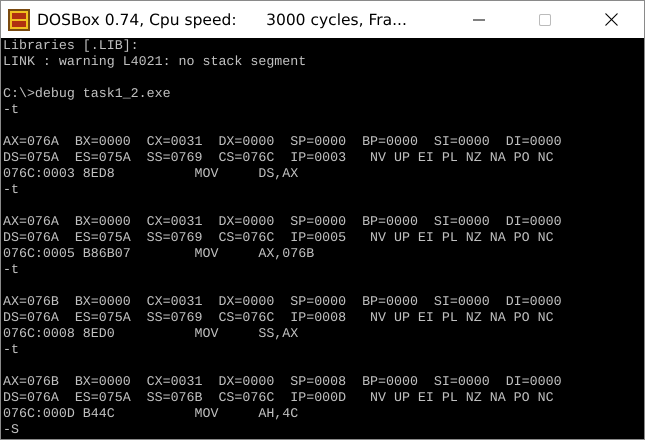 The width and height of the screenshot is (645, 440). What do you see at coordinates (545, 20) in the screenshot?
I see `maximize-icon` at bounding box center [545, 20].